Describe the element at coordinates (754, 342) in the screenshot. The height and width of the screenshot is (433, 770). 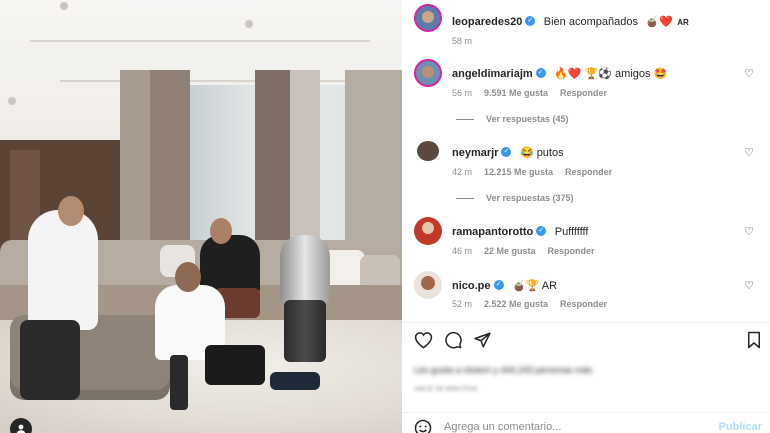
I see `bookmark-icon` at that location.